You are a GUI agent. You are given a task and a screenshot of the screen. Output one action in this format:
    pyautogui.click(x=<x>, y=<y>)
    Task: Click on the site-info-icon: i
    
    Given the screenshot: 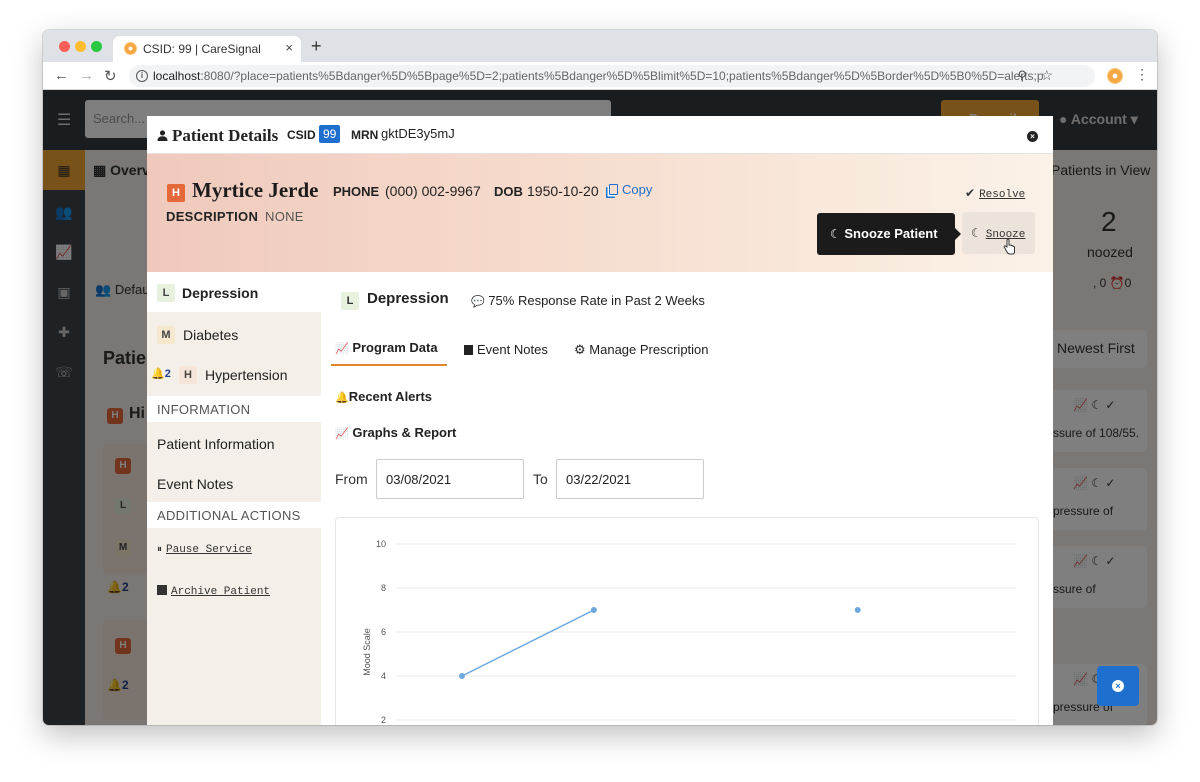 What is the action you would take?
    pyautogui.click(x=142, y=76)
    